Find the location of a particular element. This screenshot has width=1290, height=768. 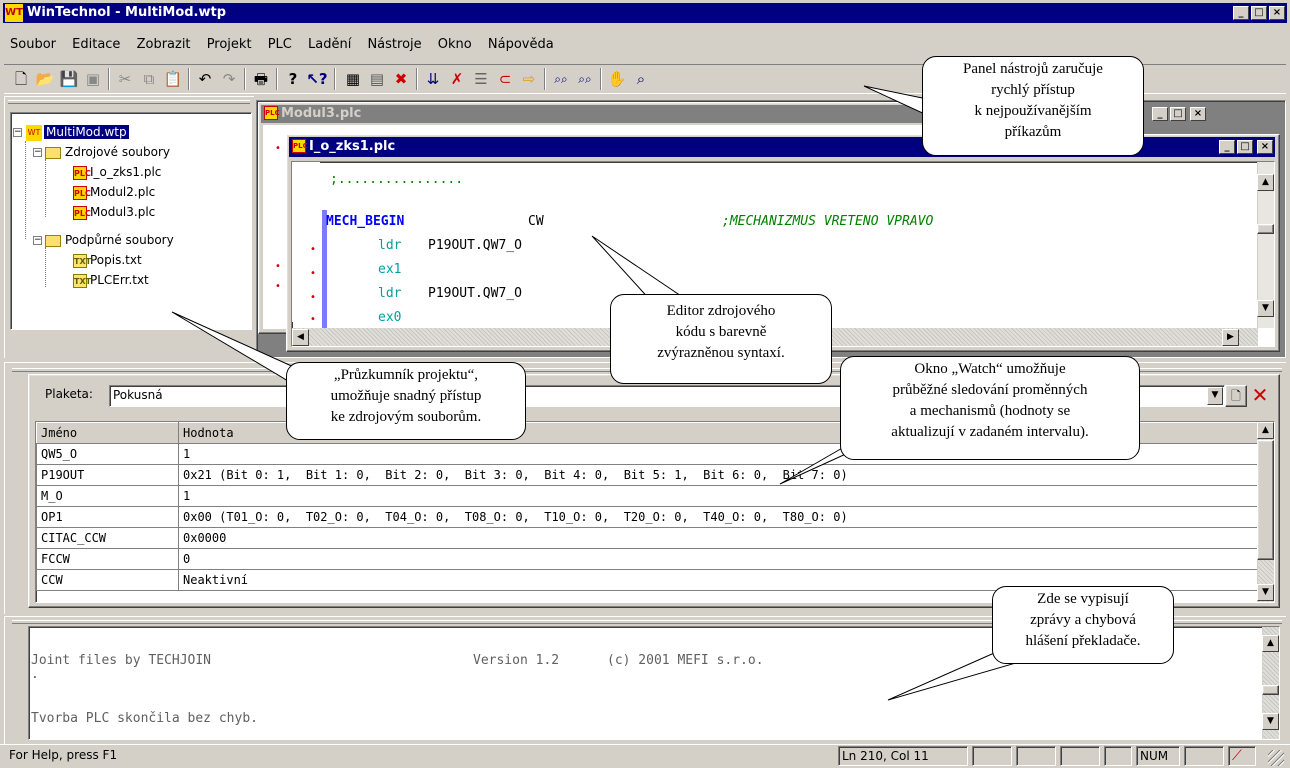

save-all-icon: ▣ is located at coordinates (93, 79).